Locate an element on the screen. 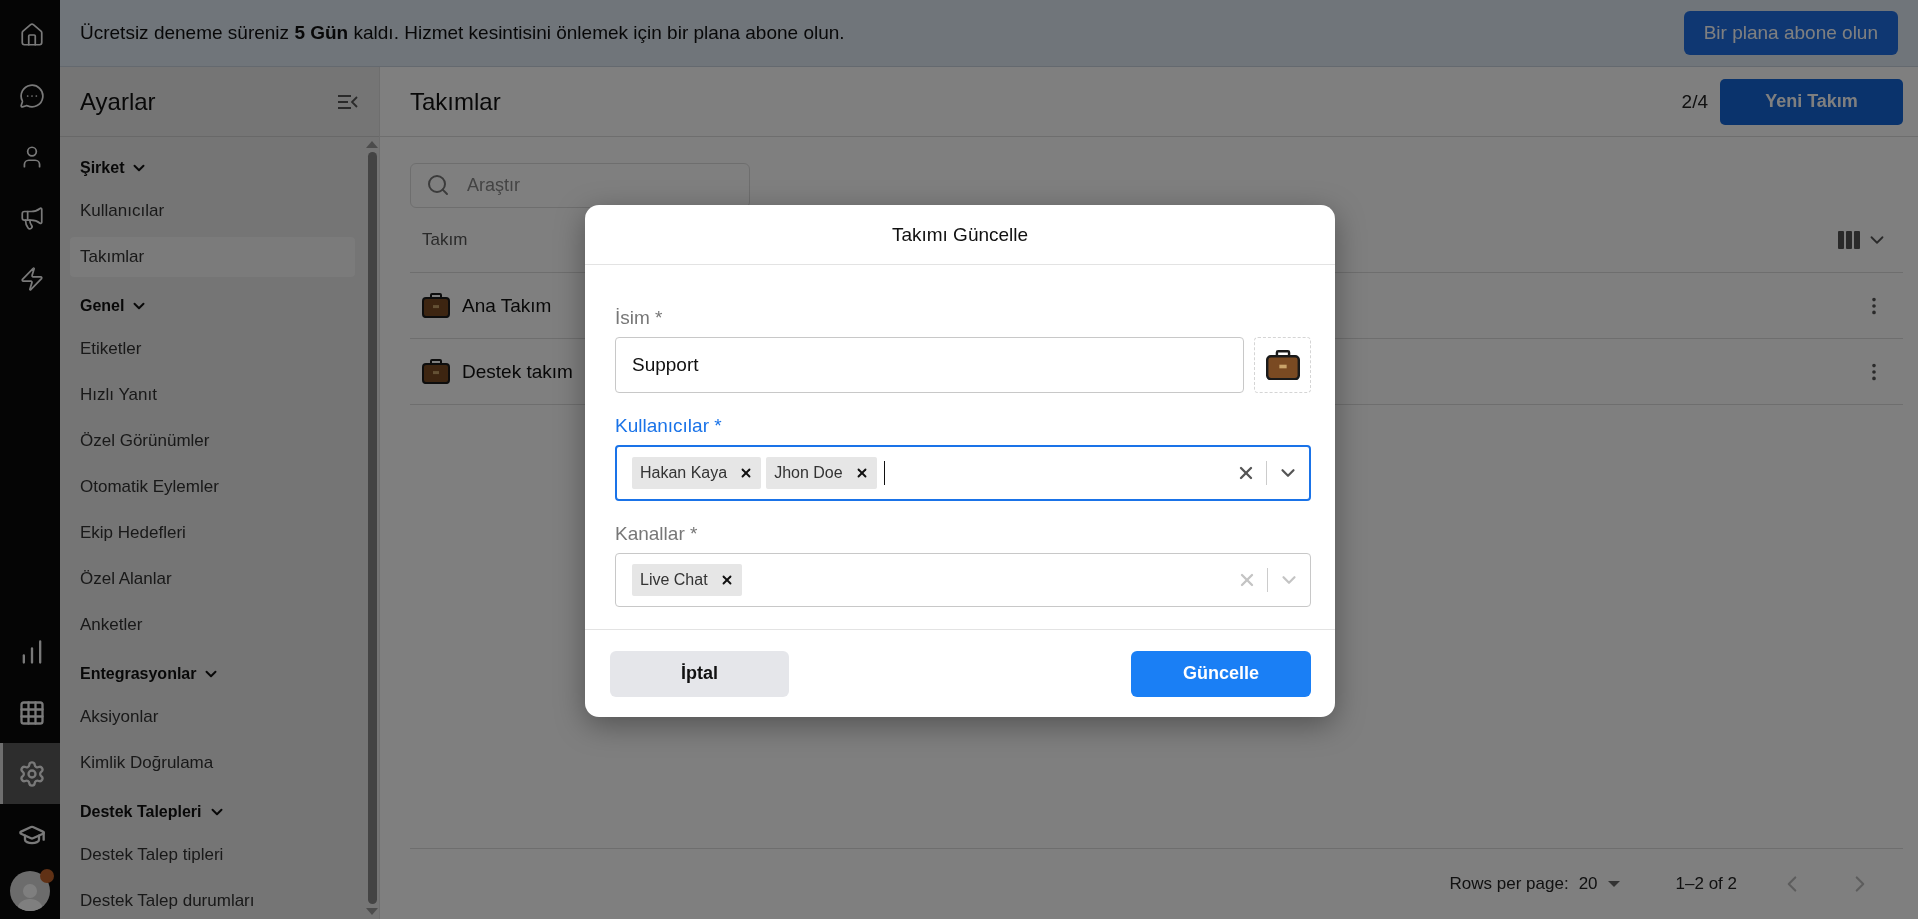 This screenshot has width=1918, height=919. icon-picker-button is located at coordinates (1282, 365).